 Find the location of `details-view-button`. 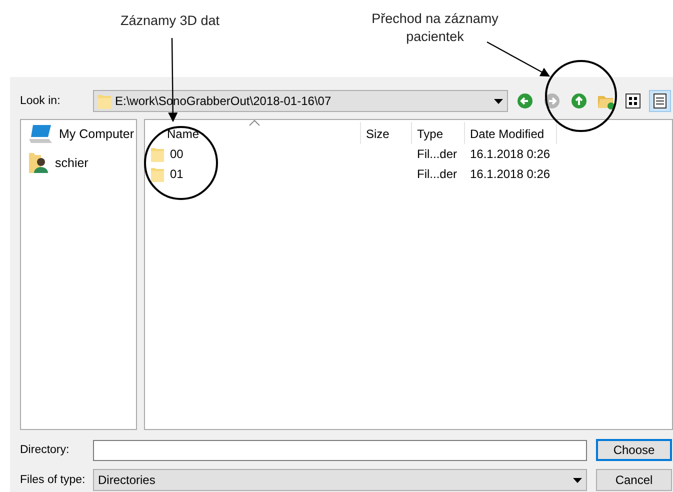

details-view-button is located at coordinates (660, 101).